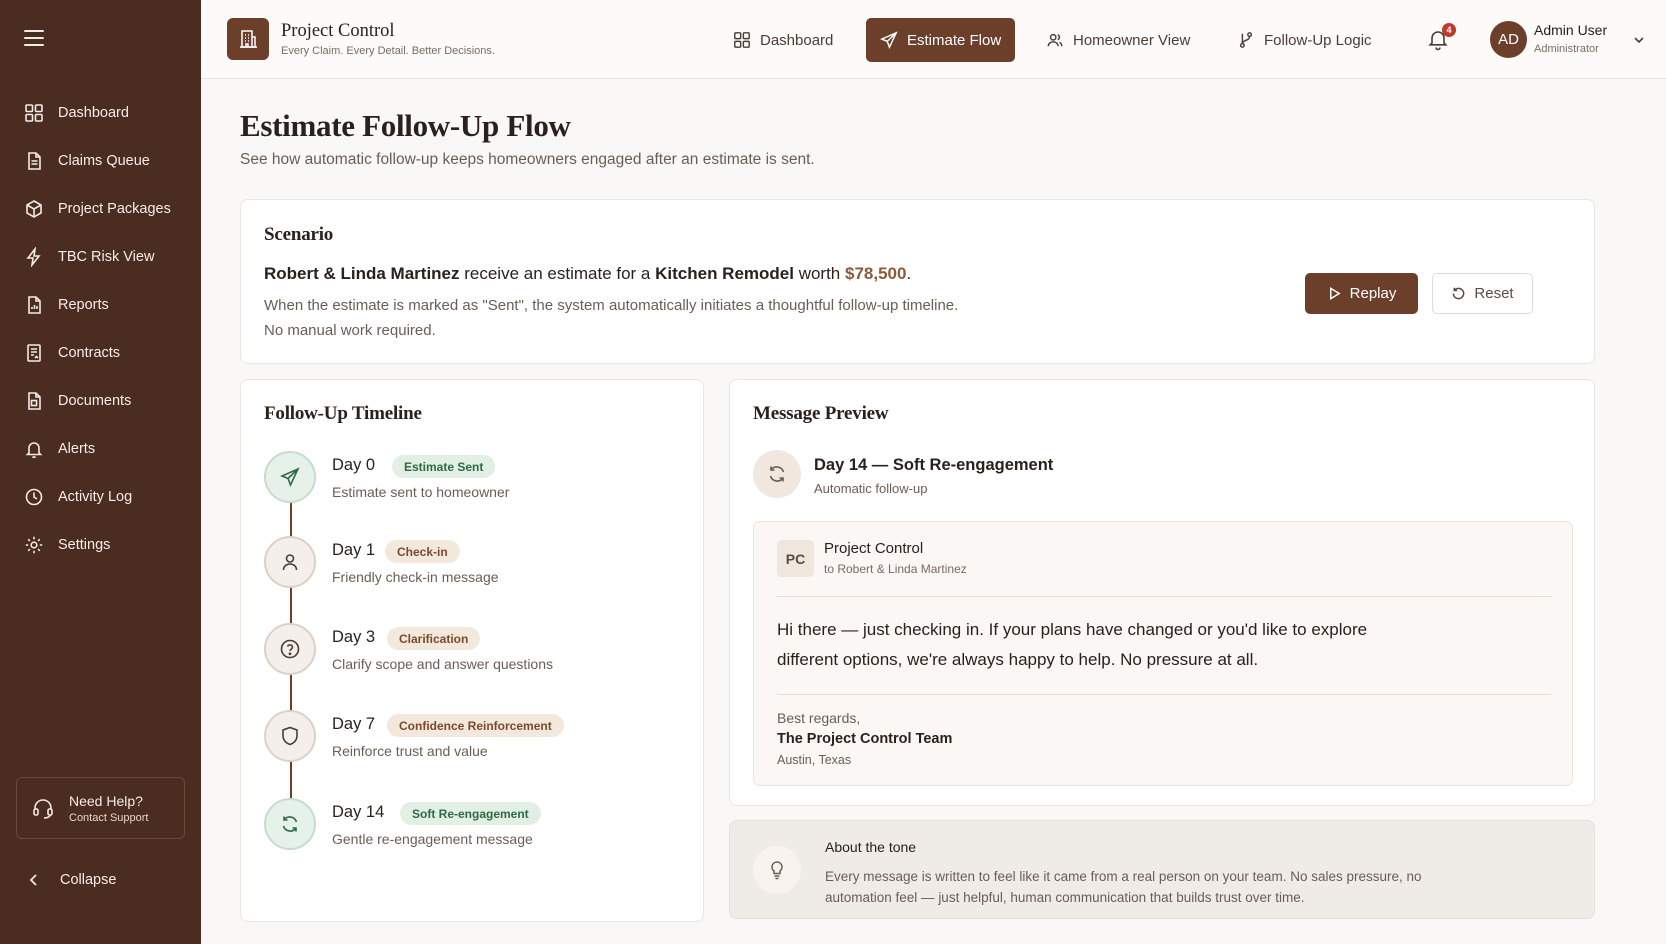 The height and width of the screenshot is (944, 1666). I want to click on scenario-note: No manual work required., so click(350, 330).